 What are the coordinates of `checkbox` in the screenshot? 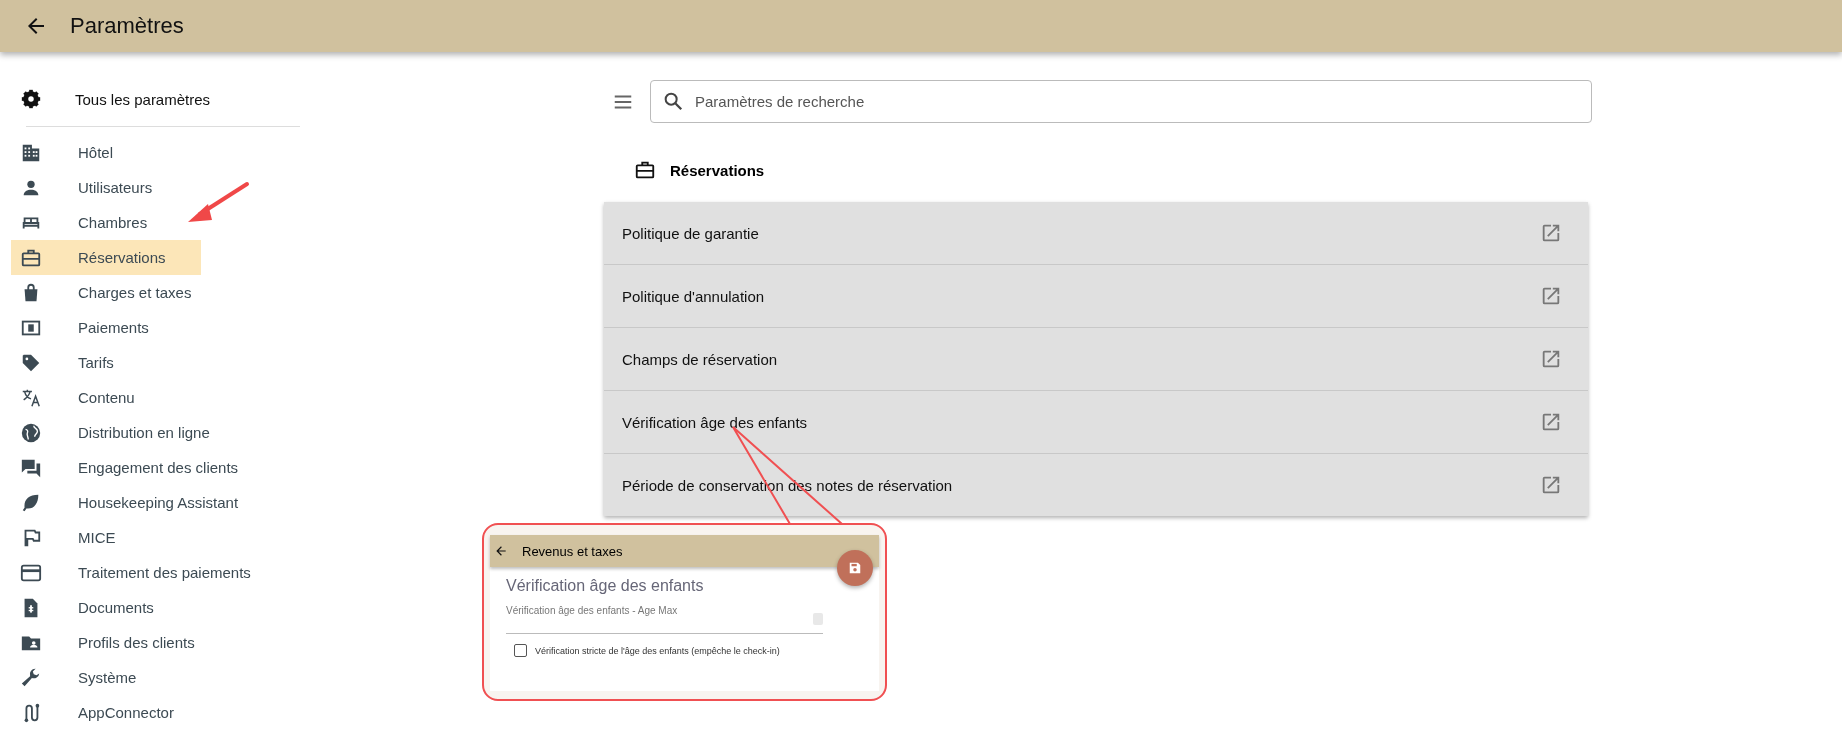 It's located at (520, 650).